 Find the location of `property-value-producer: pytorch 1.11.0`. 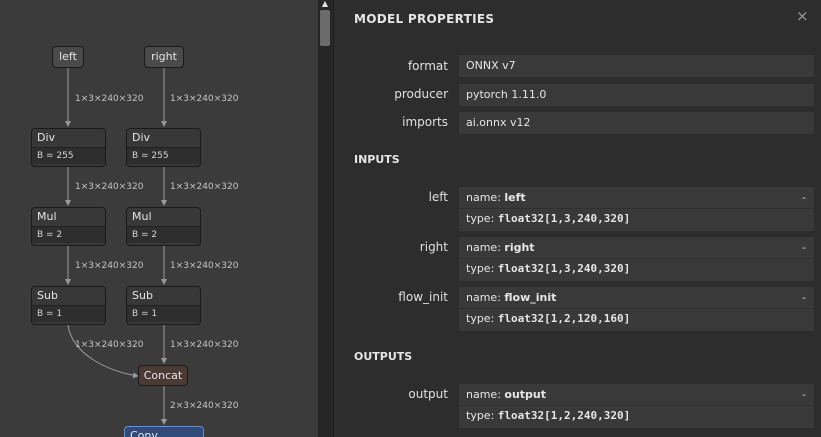

property-value-producer: pytorch 1.11.0 is located at coordinates (636, 95).